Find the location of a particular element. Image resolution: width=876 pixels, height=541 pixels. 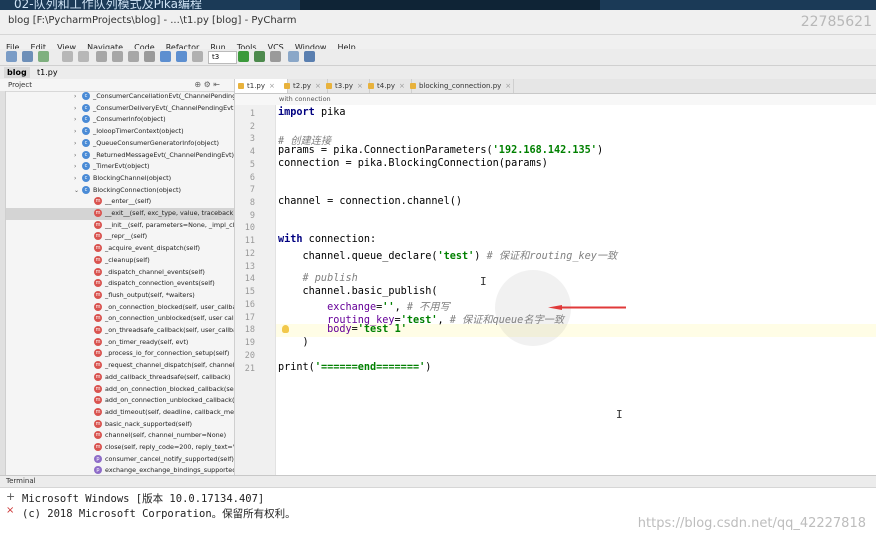

forward-icon is located at coordinates (181, 56).